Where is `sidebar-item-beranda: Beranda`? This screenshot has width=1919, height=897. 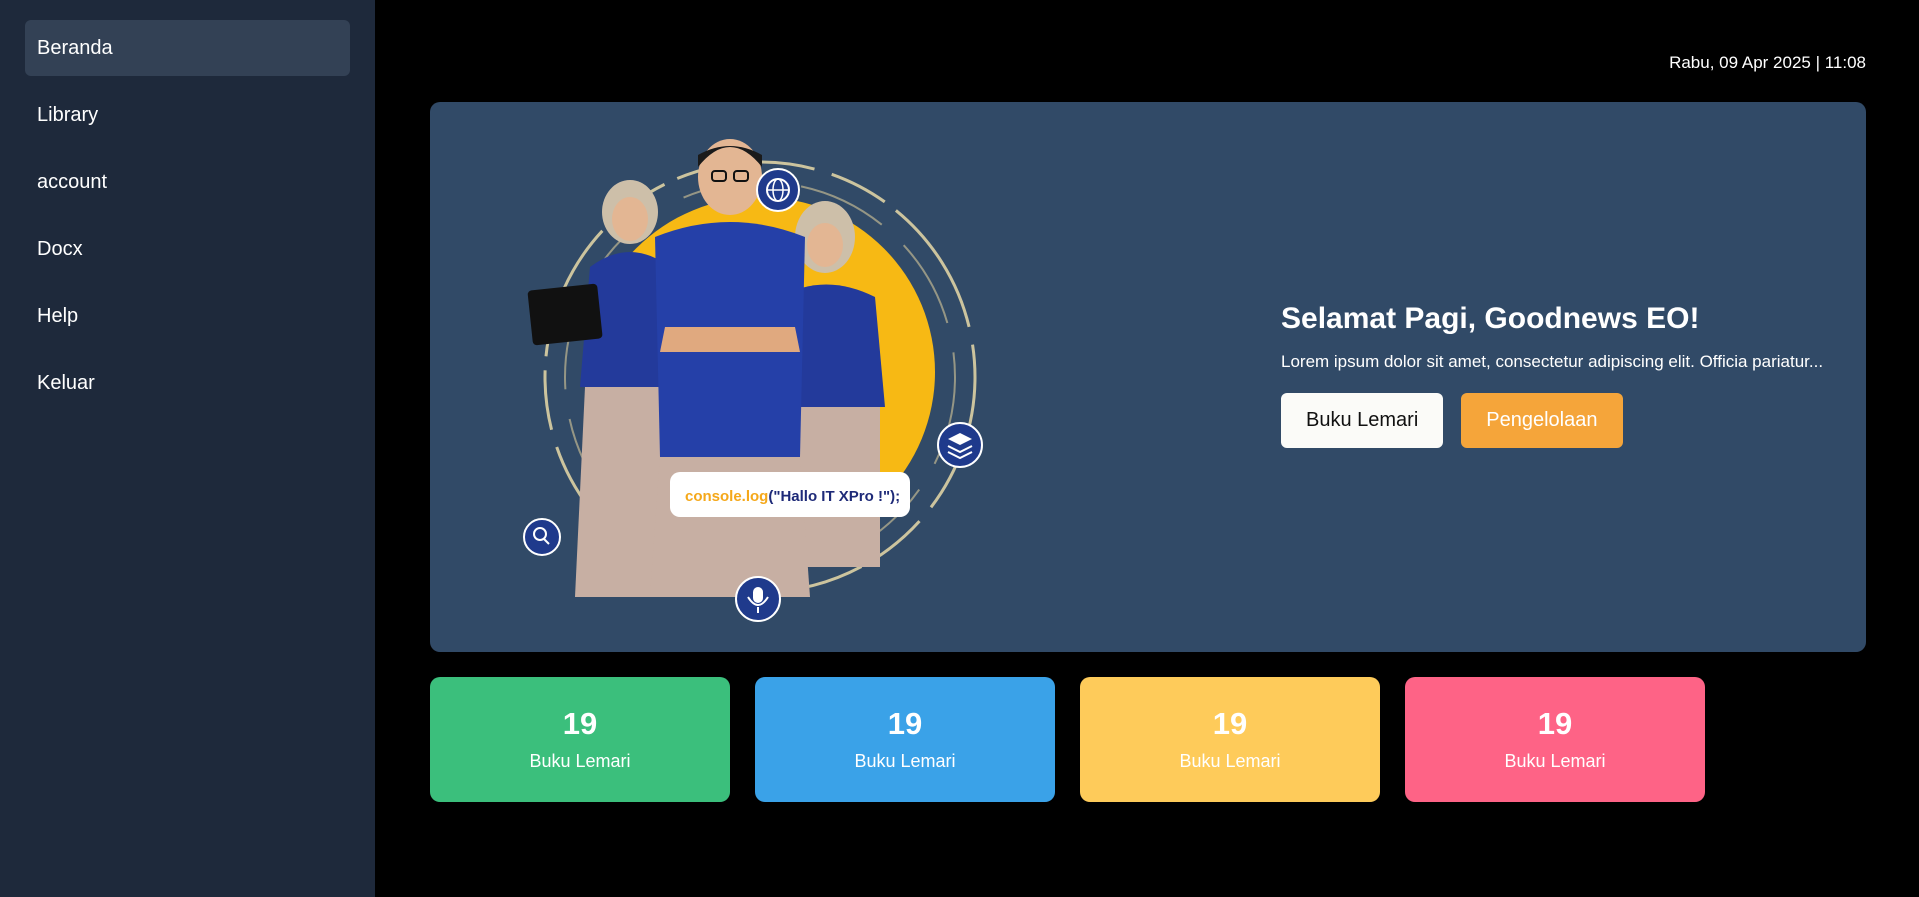
sidebar-item-beranda: Beranda is located at coordinates (187, 48).